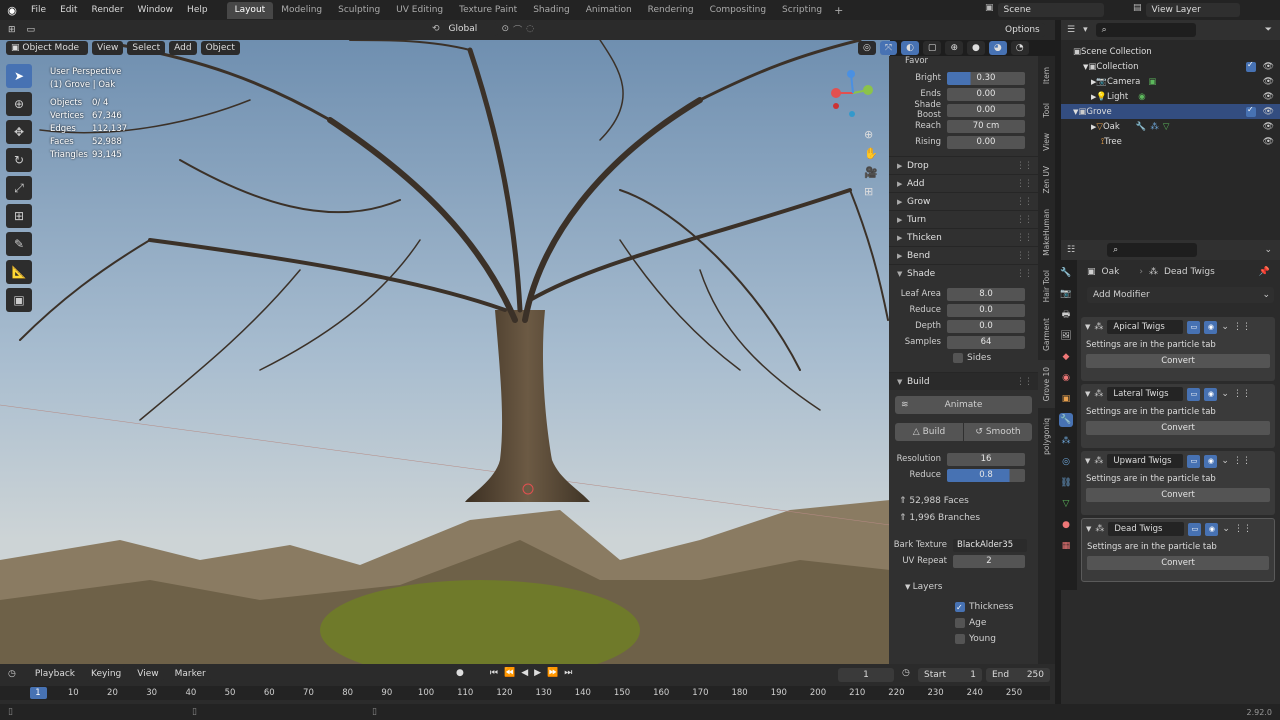 This screenshot has width=1280, height=720. I want to click on mode-dropdown: ▣ Object Mode, so click(47, 48).